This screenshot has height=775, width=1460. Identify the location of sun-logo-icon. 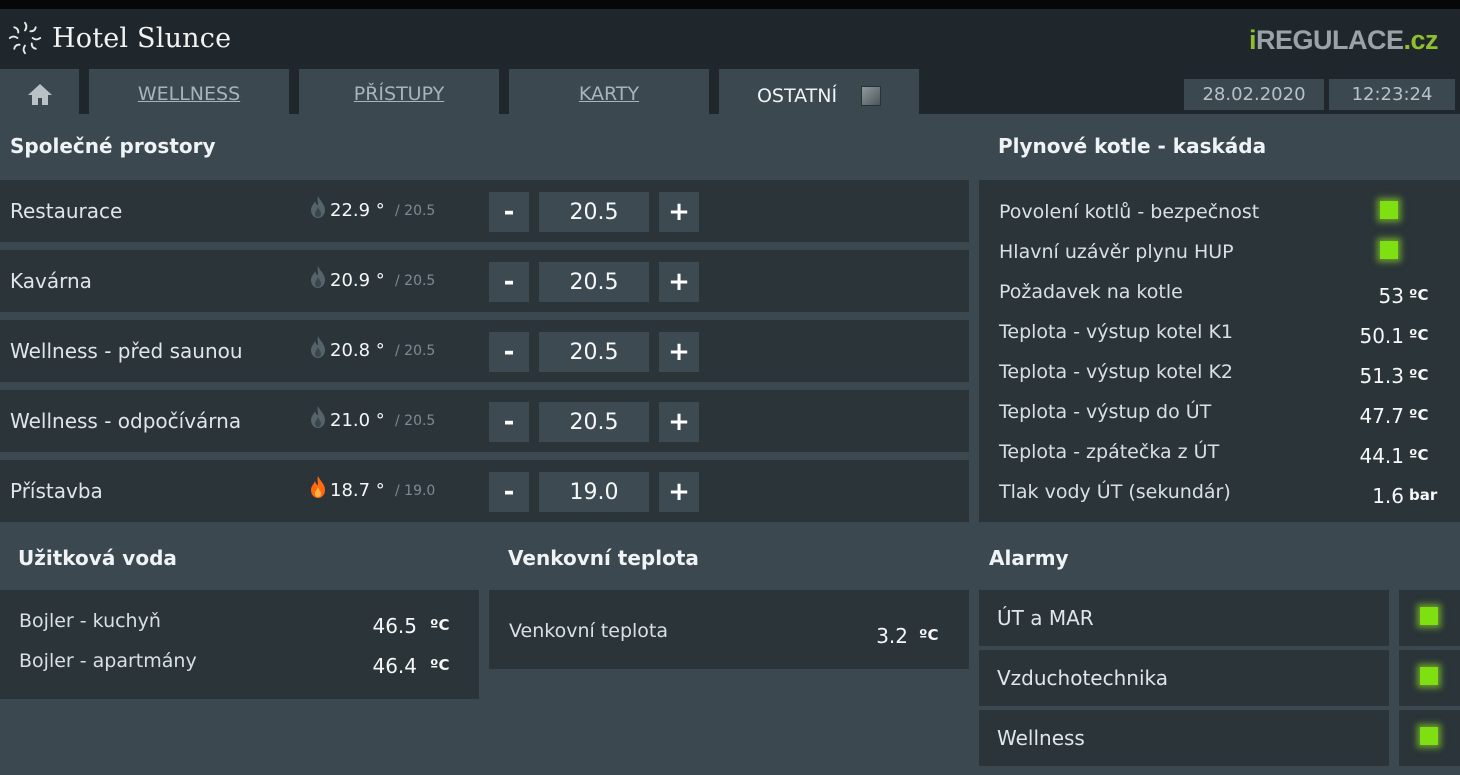
(25, 38).